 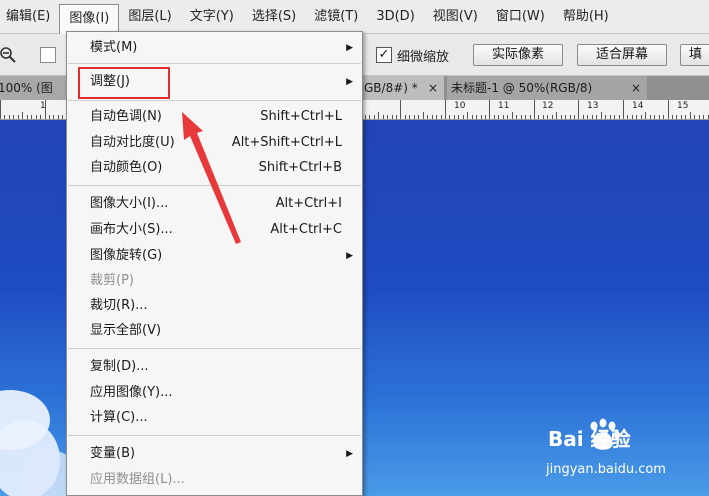 What do you see at coordinates (593, 106) in the screenshot?
I see `ruler-label: 13` at bounding box center [593, 106].